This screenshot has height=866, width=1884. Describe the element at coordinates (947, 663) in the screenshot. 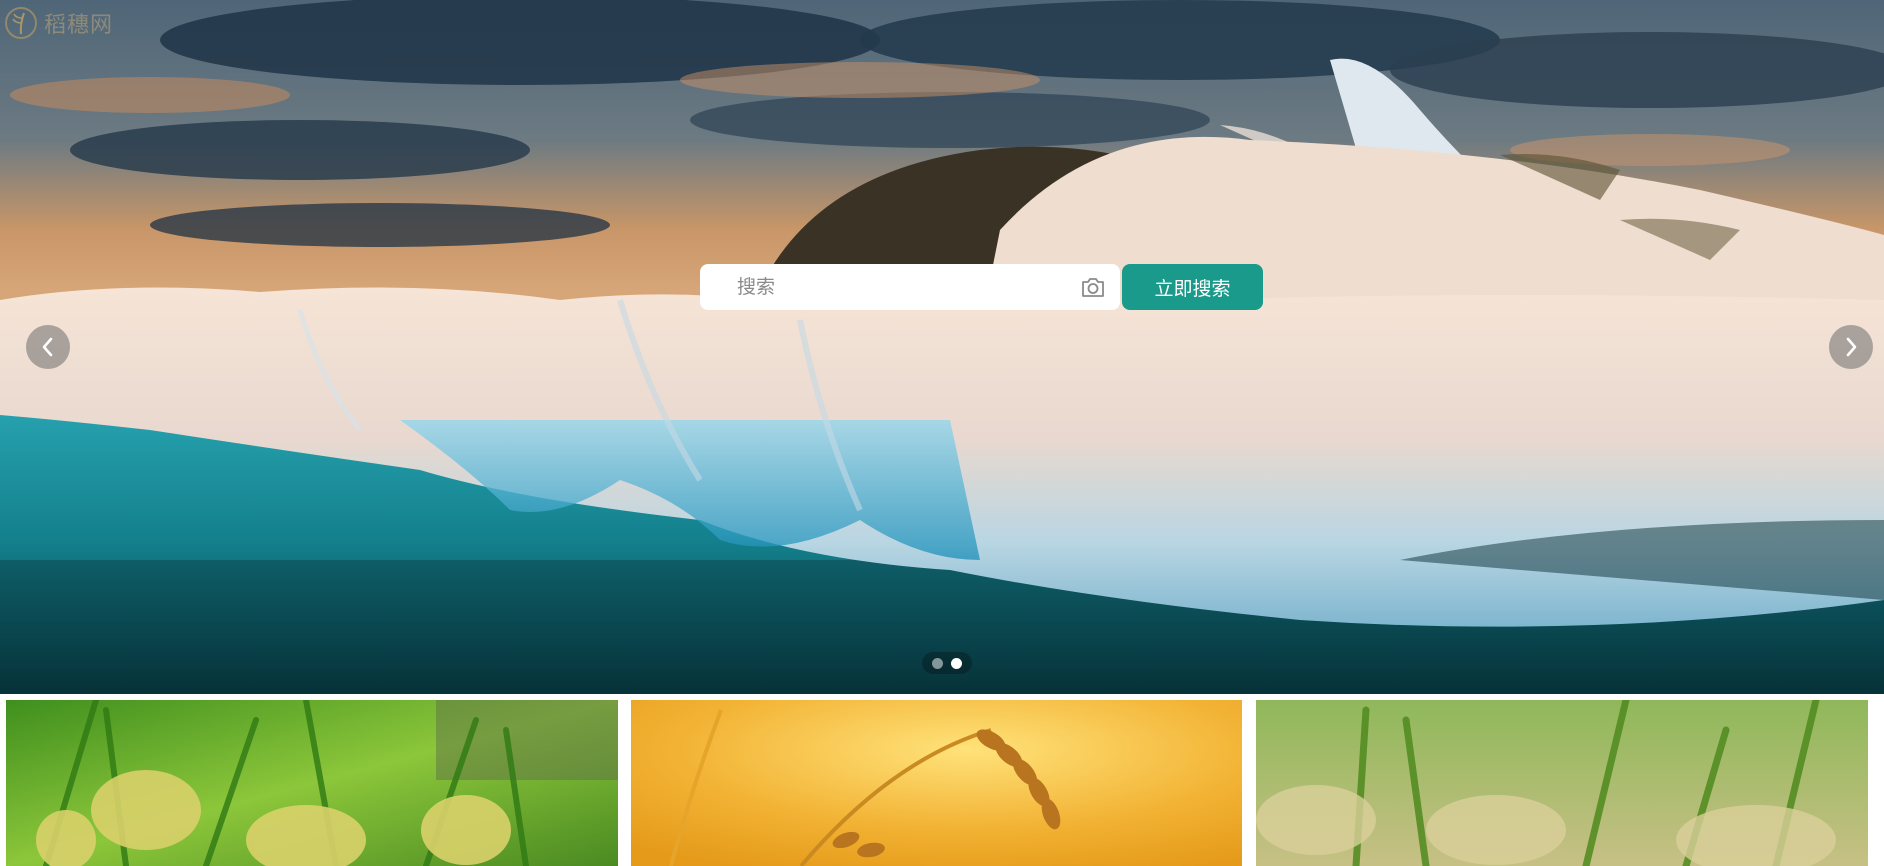

I see `carousel-indicators` at that location.